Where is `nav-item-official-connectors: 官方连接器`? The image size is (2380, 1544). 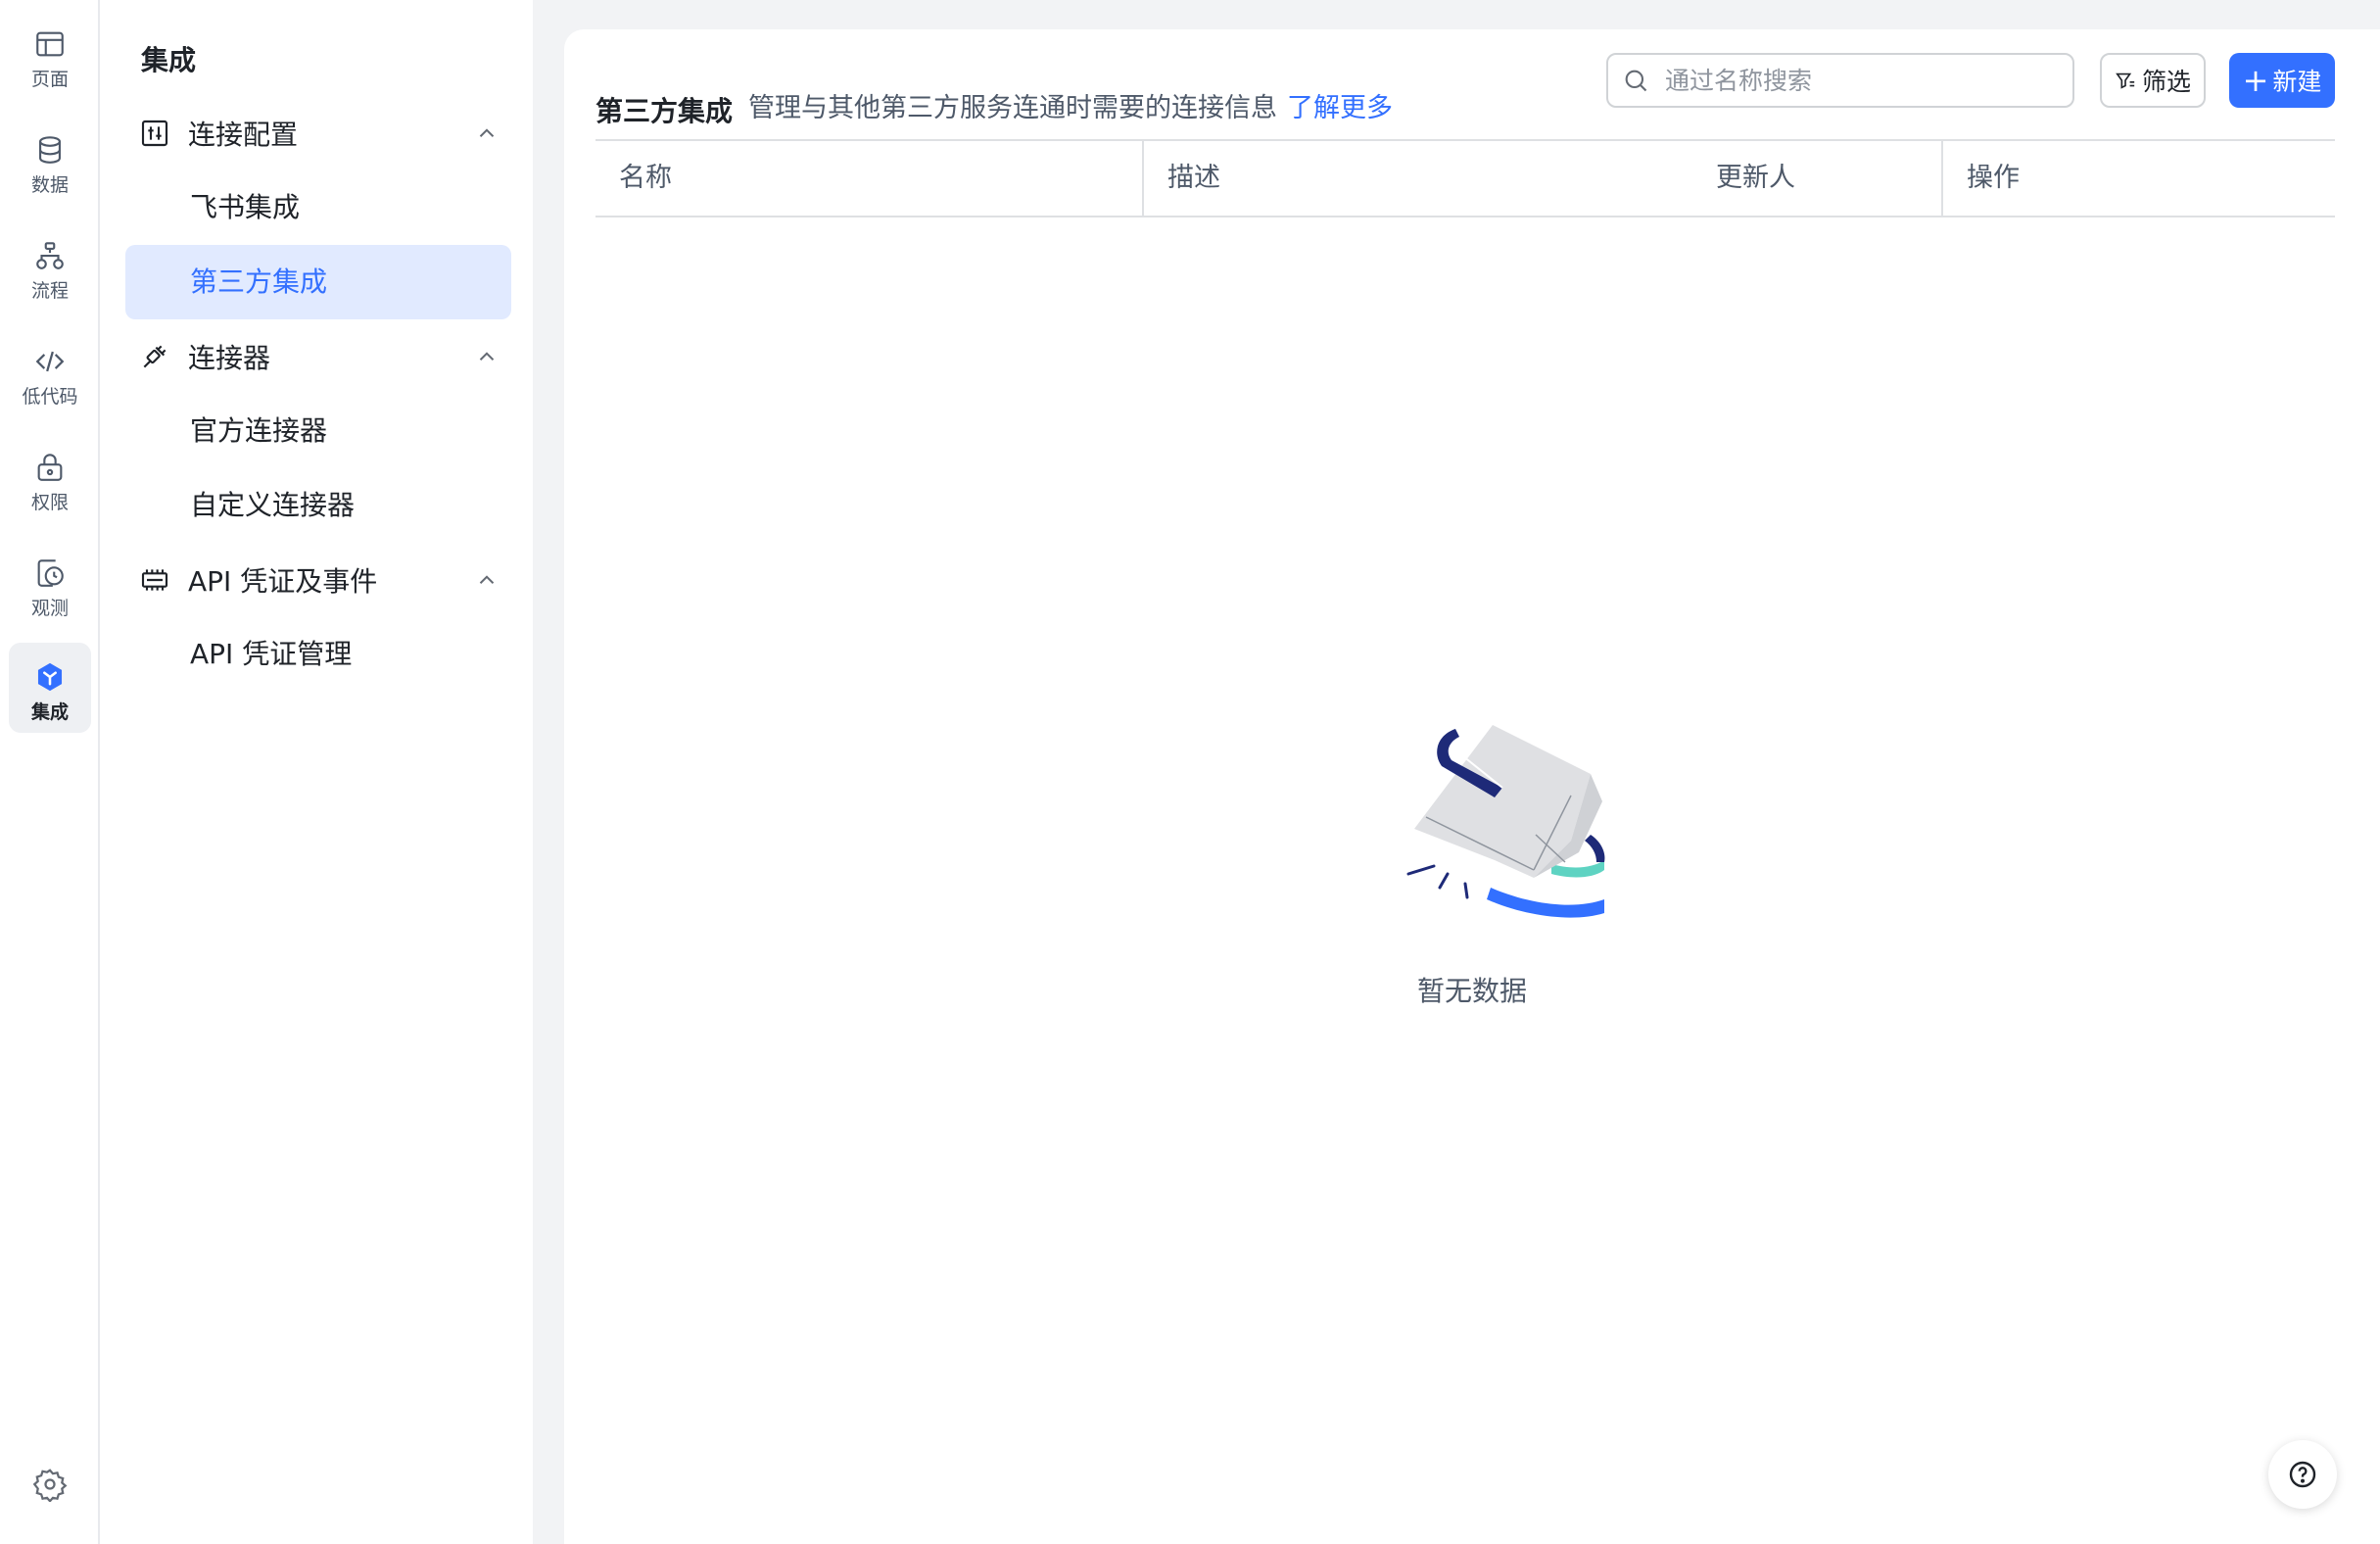 nav-item-official-connectors: 官方连接器 is located at coordinates (318, 431).